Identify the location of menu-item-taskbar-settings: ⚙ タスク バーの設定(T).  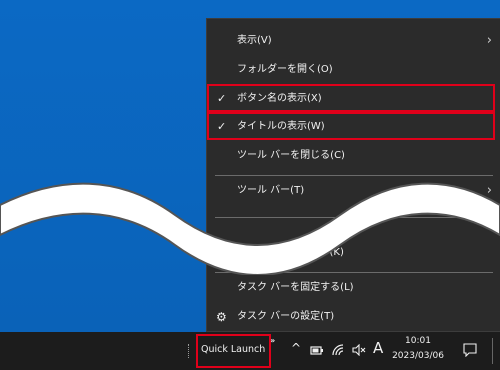
(353, 317).